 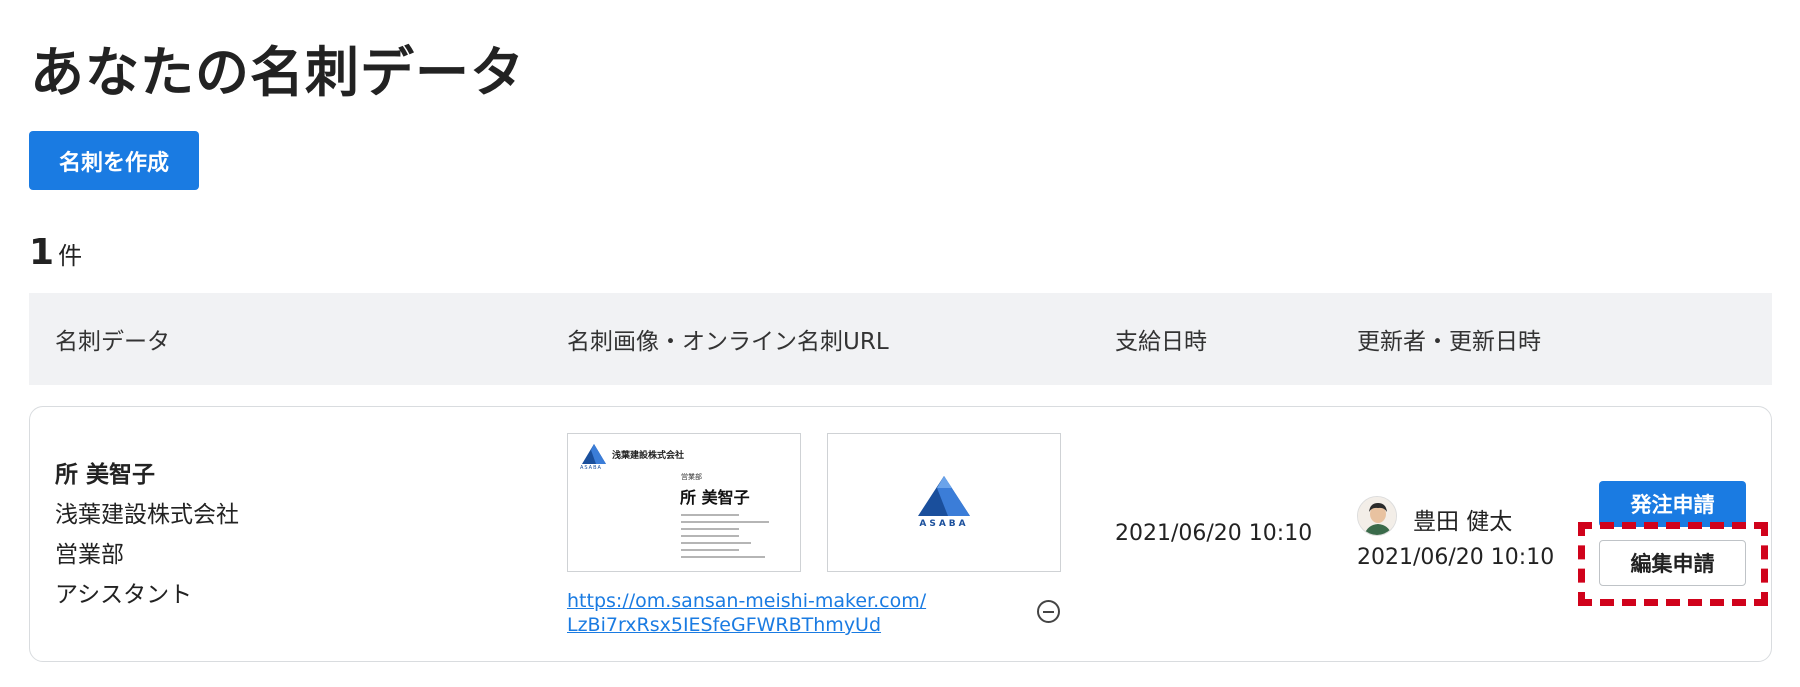 What do you see at coordinates (1672, 563) in the screenshot?
I see `edit-request-button: 編集申請` at bounding box center [1672, 563].